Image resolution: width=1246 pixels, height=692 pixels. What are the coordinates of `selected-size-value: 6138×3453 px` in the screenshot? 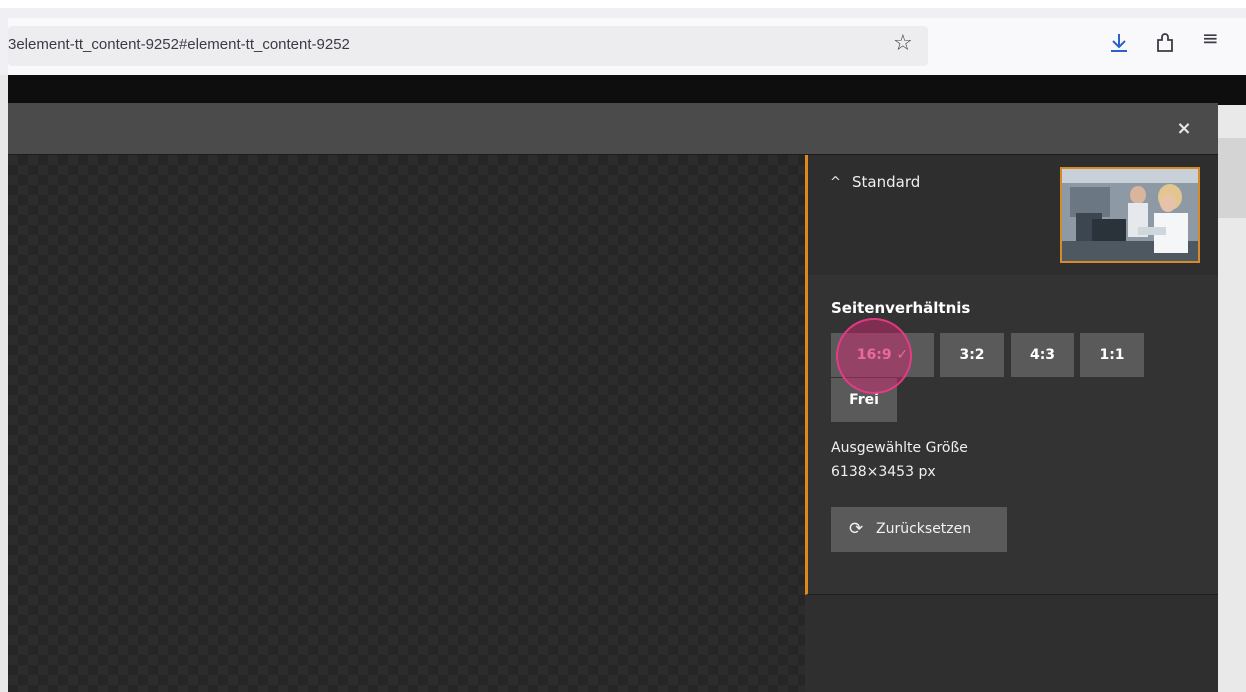 It's located at (883, 472).